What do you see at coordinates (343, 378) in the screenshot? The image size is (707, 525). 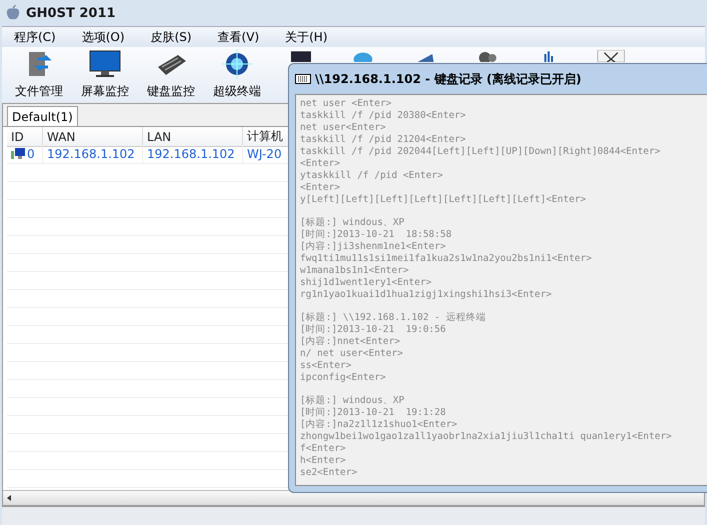 I see `log-line: ipconfig<Enter>` at bounding box center [343, 378].